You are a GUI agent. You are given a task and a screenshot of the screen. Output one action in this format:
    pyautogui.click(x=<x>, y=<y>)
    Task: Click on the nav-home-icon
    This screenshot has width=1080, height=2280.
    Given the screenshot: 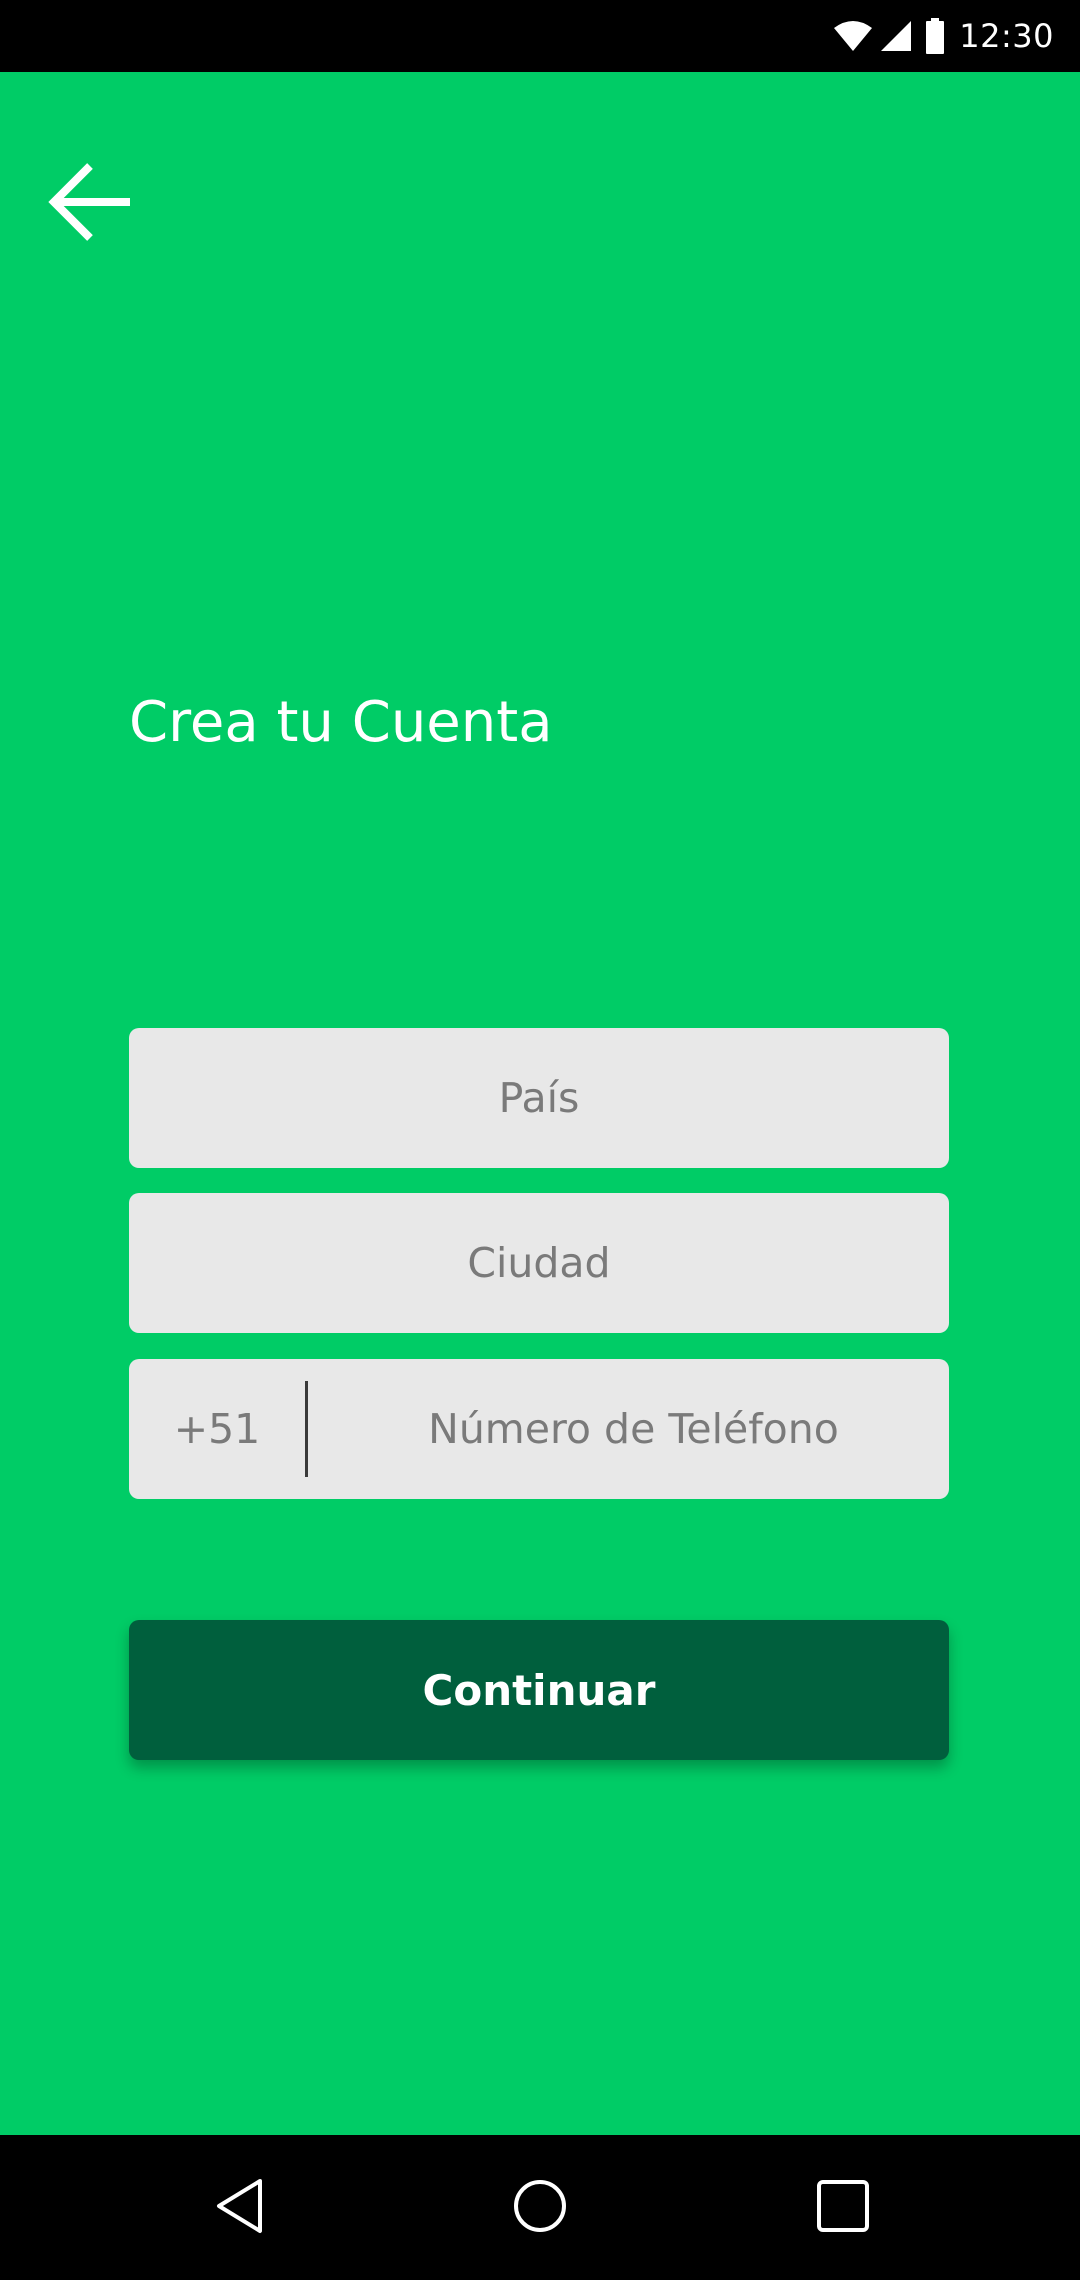 What is the action you would take?
    pyautogui.click(x=540, y=2208)
    